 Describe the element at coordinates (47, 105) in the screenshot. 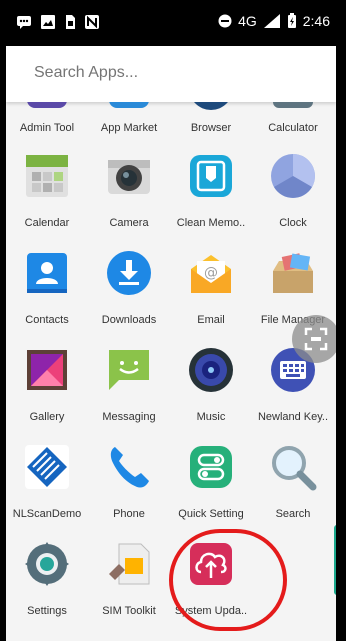

I see `admin-tool-icon` at that location.